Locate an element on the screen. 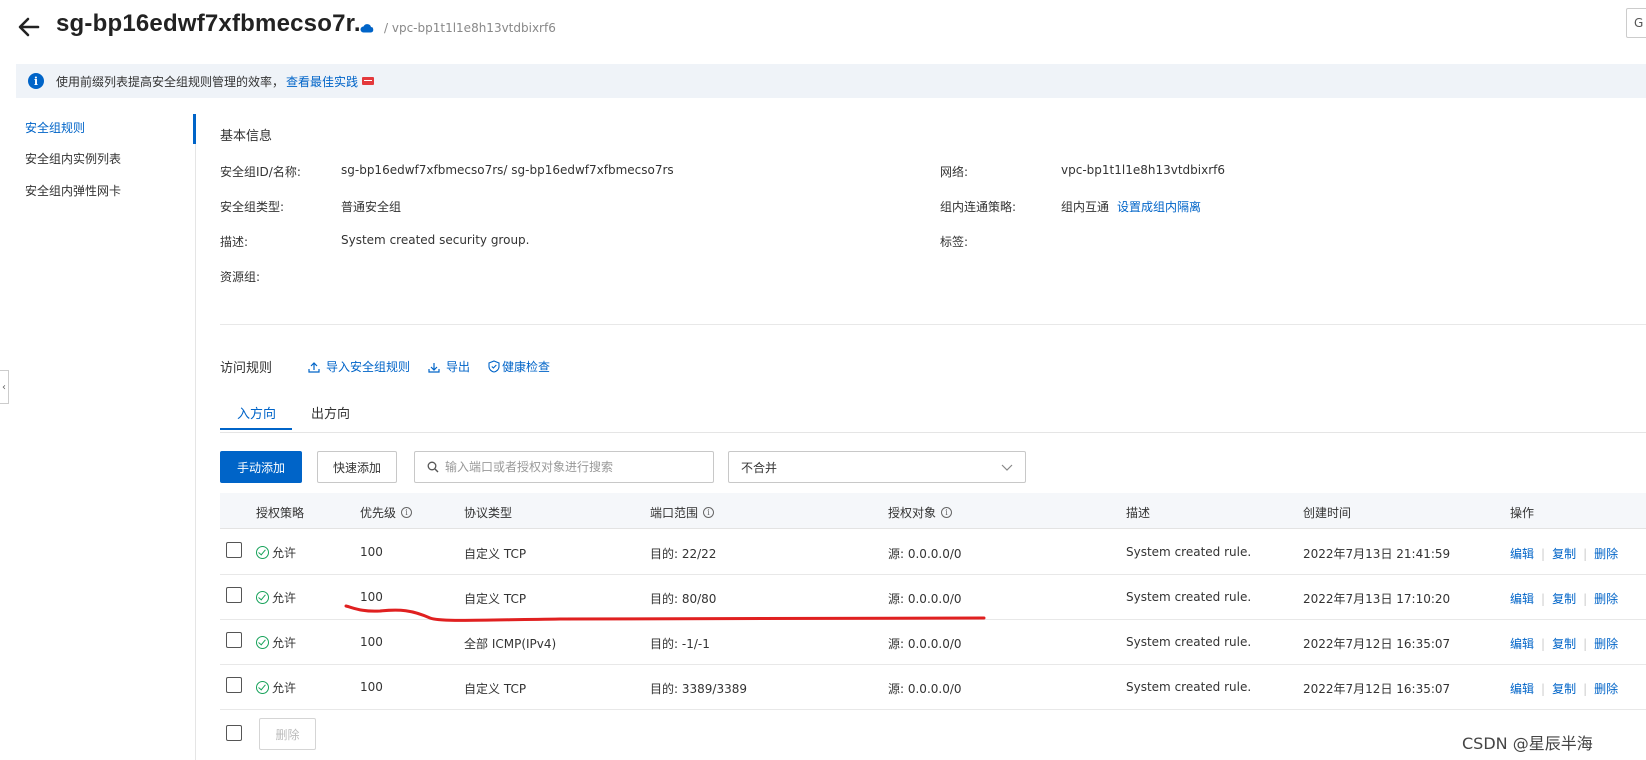  upload-icon is located at coordinates (314, 367).